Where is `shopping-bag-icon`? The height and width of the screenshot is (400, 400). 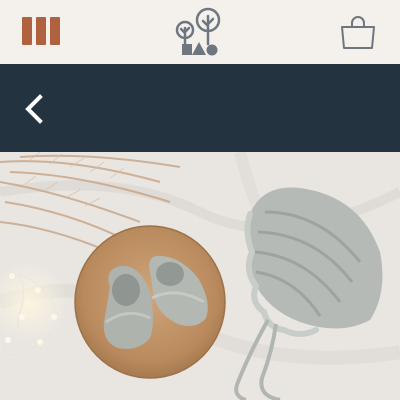
shopping-bag-icon is located at coordinates (358, 32).